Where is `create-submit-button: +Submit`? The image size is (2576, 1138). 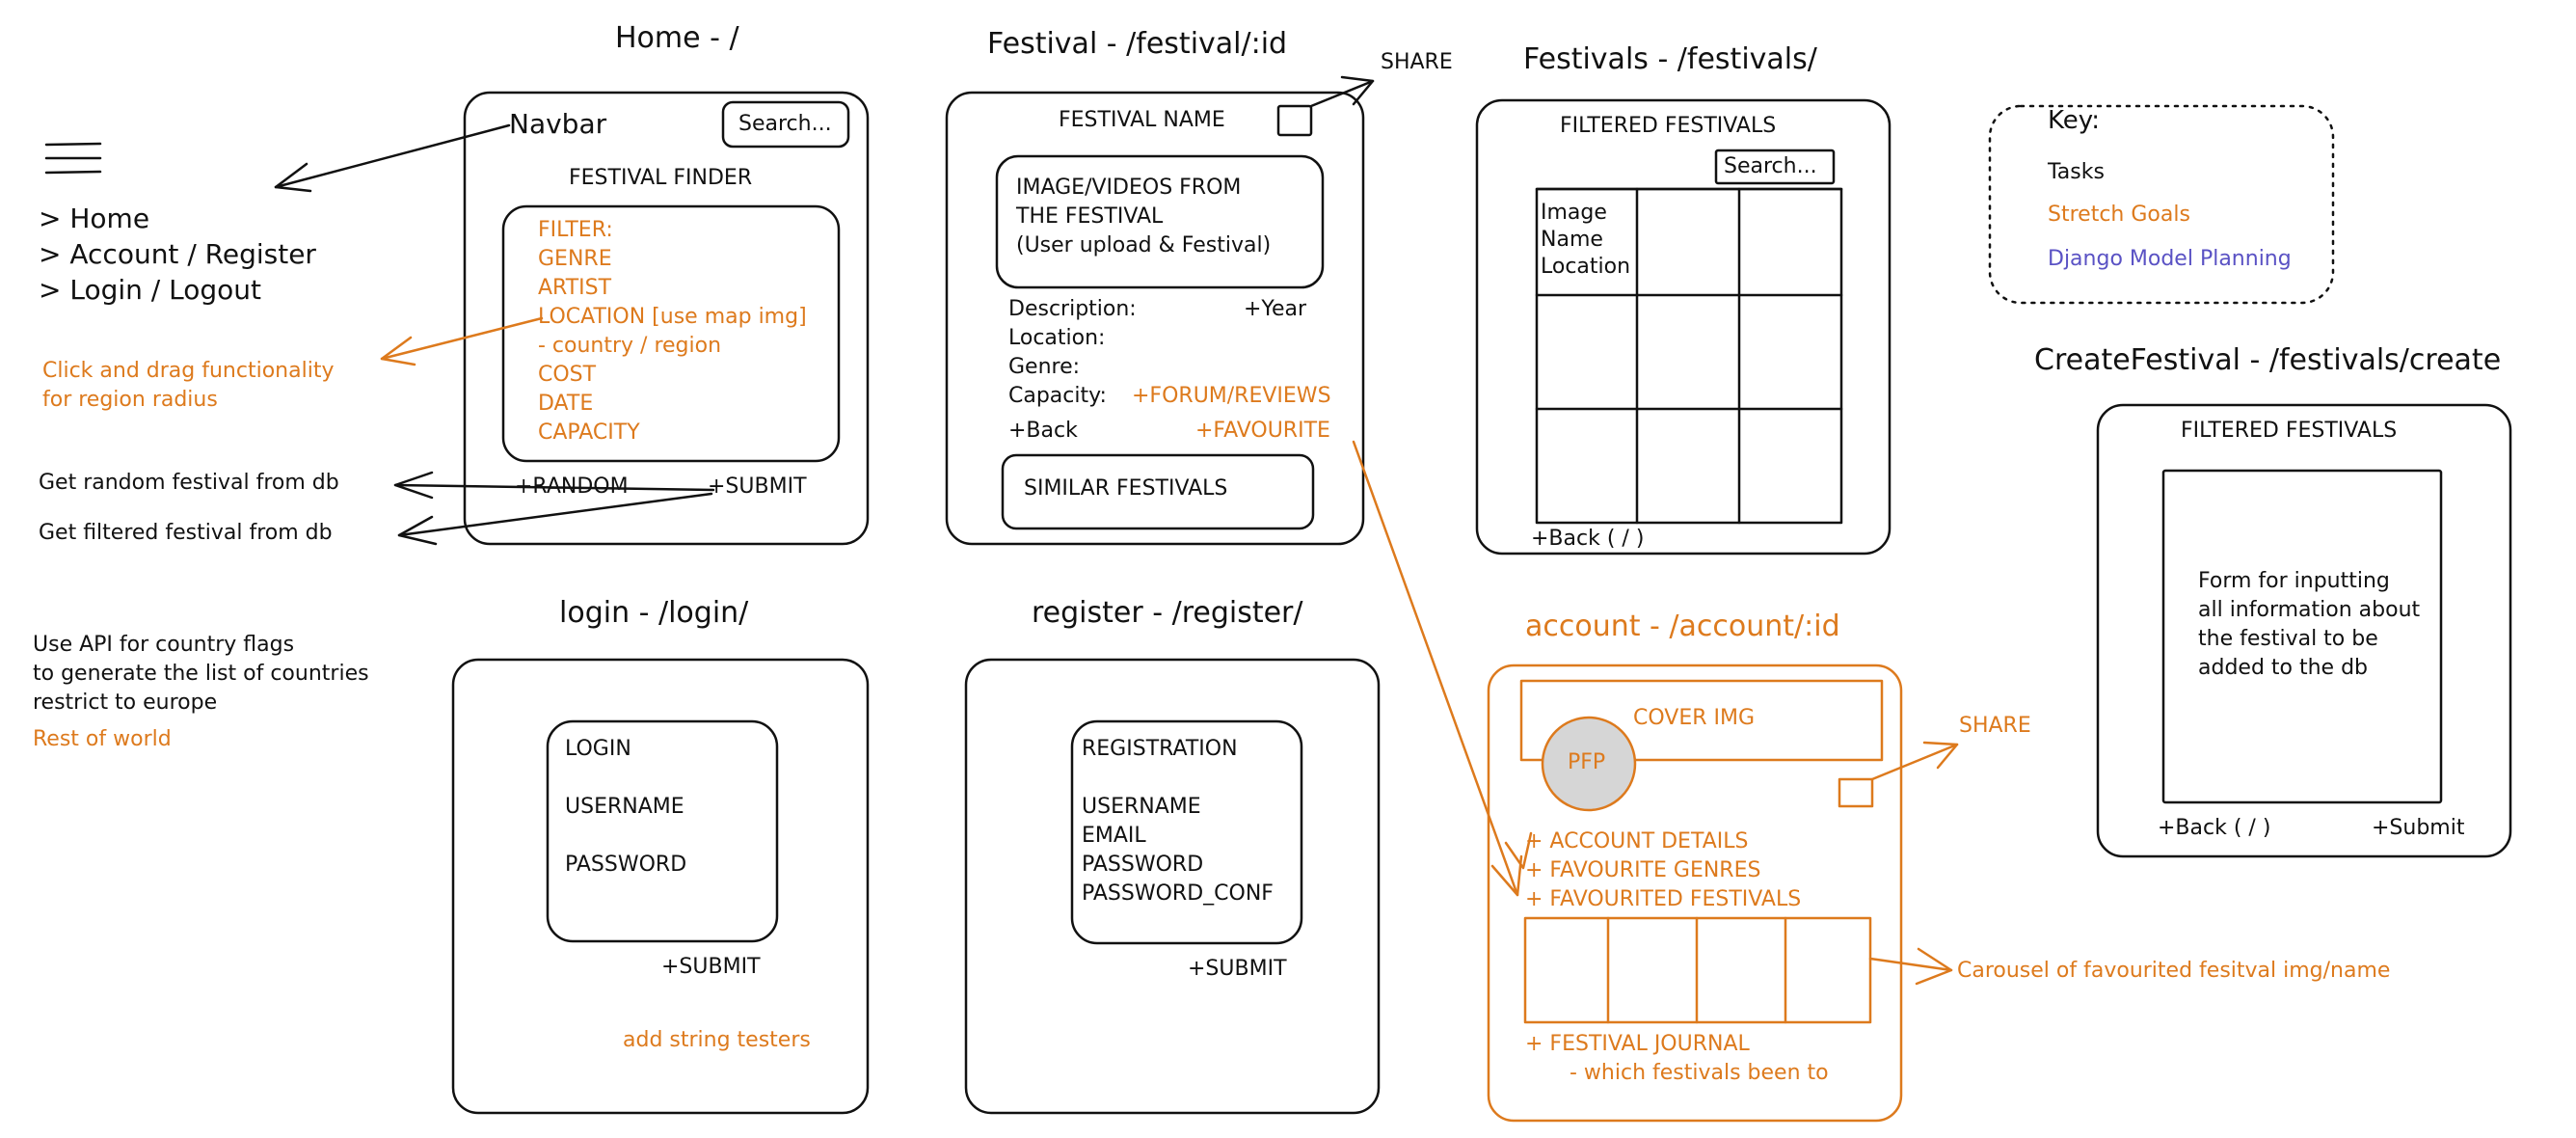
create-submit-button: +Submit is located at coordinates (2418, 828).